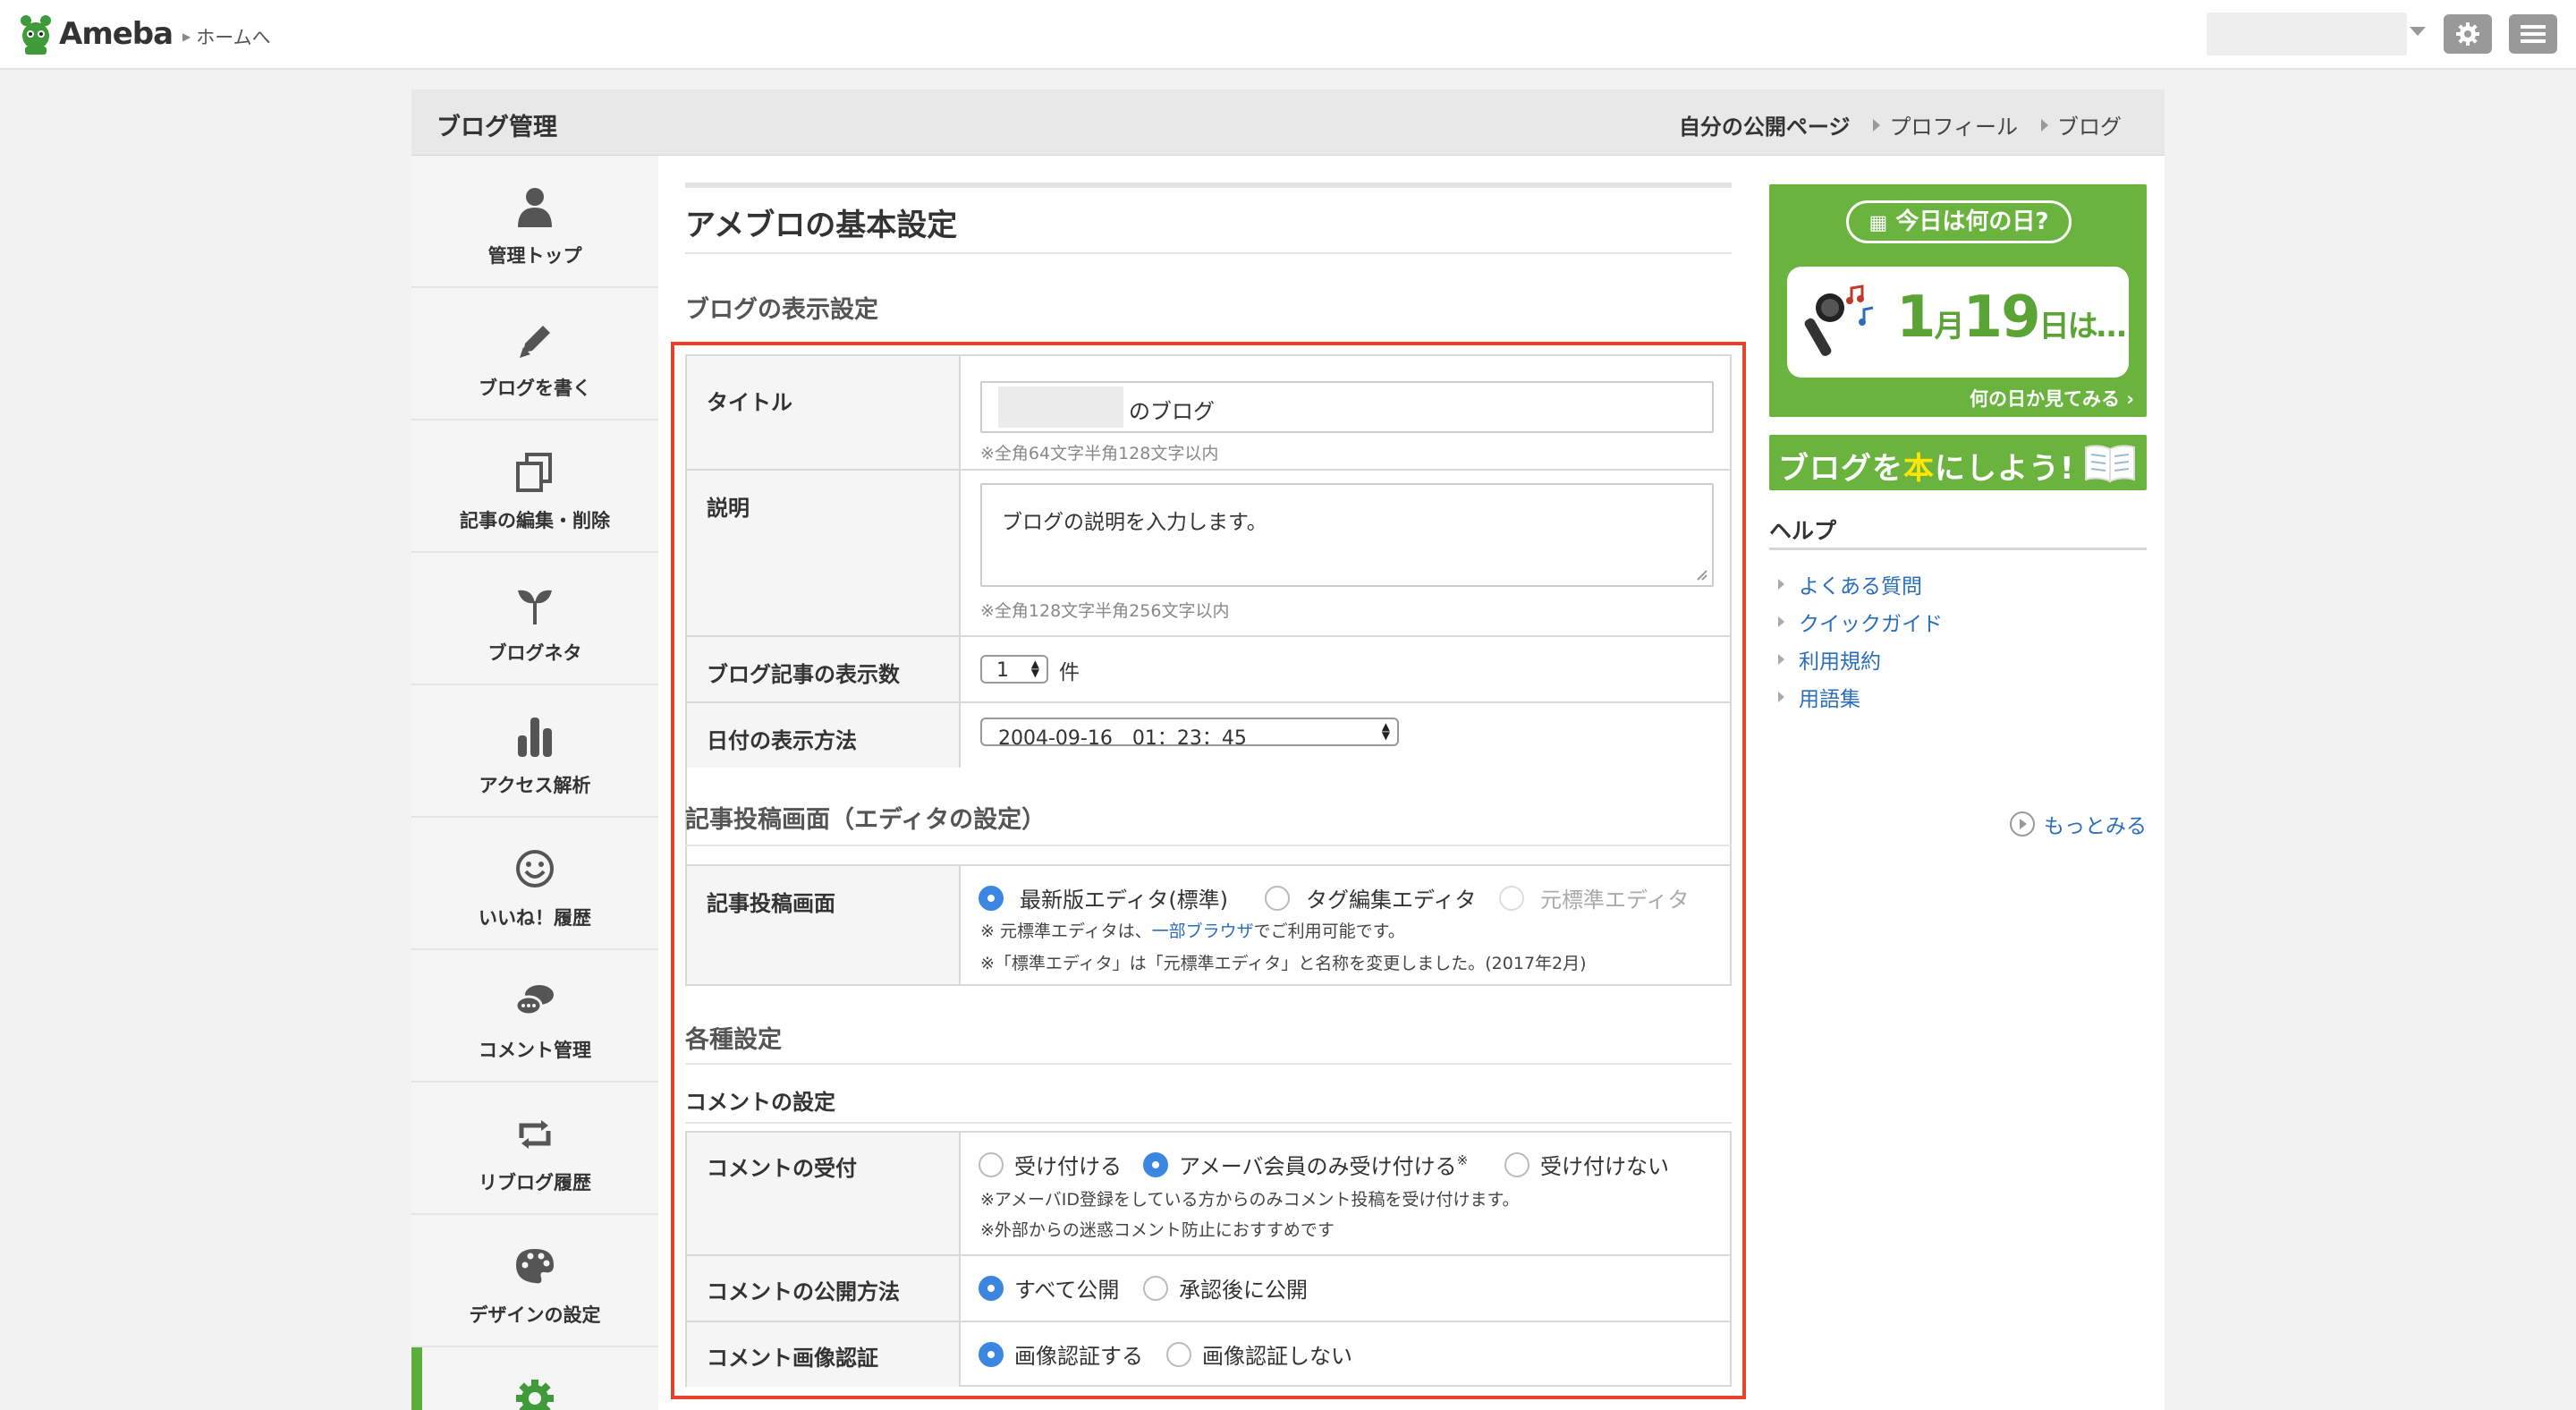 The image size is (2576, 1410). What do you see at coordinates (2110, 464) in the screenshot?
I see `book-icon` at bounding box center [2110, 464].